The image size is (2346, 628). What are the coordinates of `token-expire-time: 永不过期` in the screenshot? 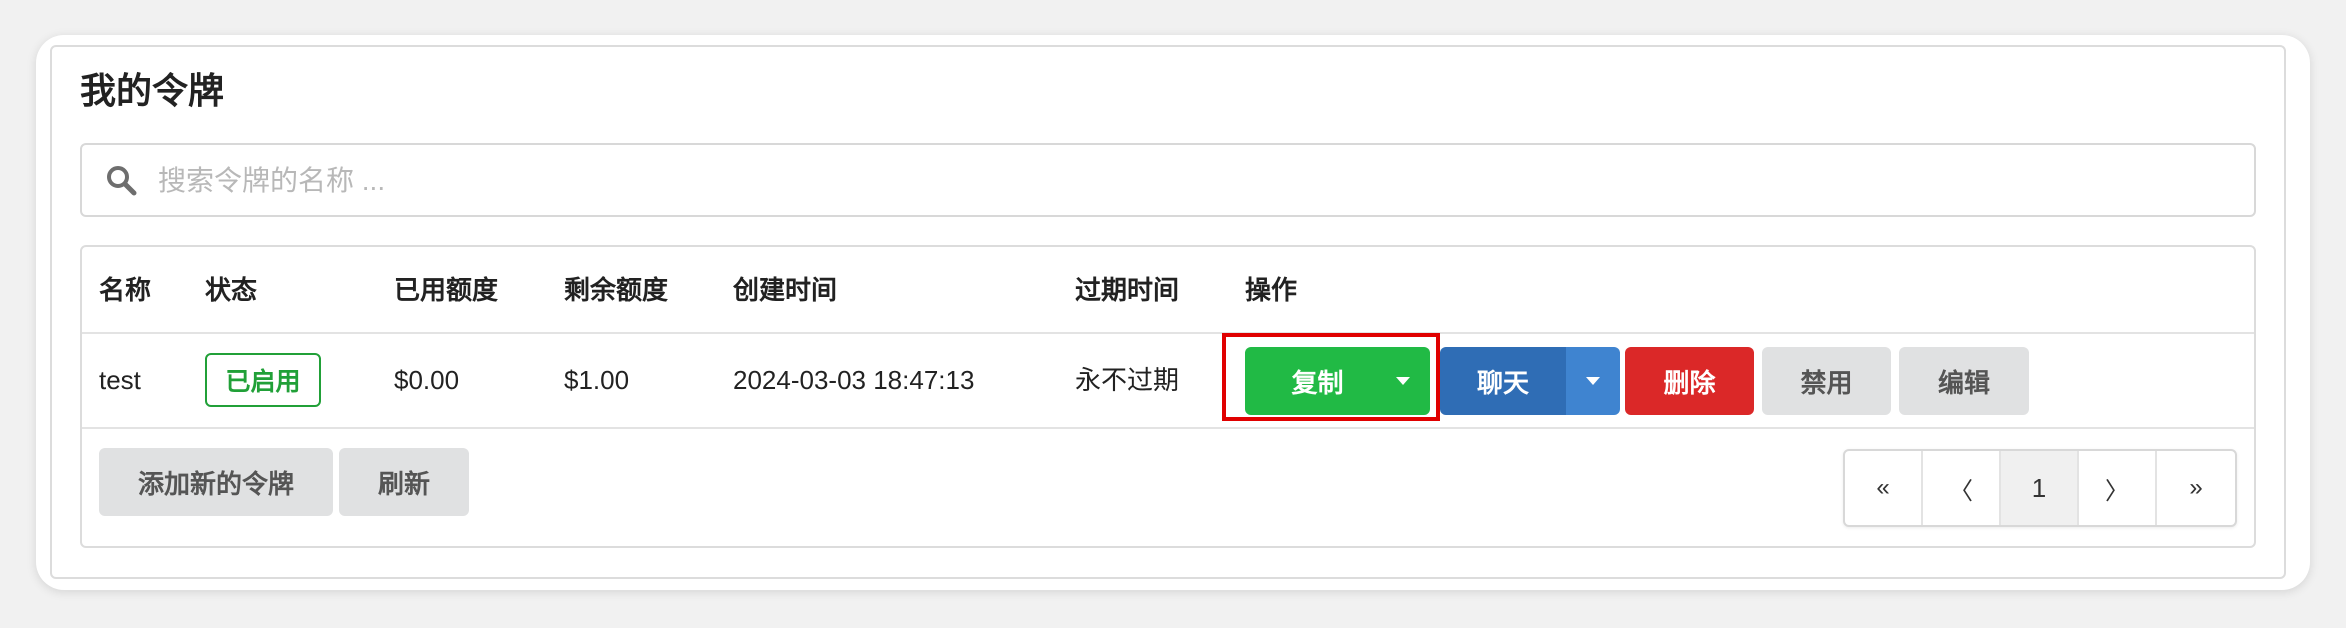 It's located at (1127, 380).